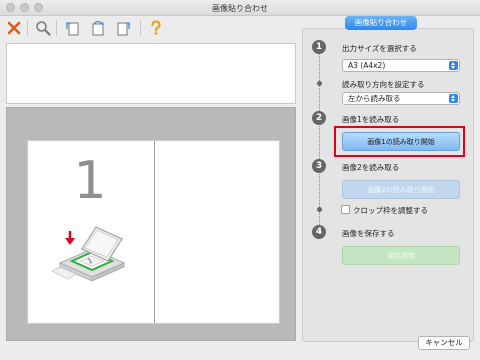 This screenshot has width=480, height=360. Describe the element at coordinates (156, 28) in the screenshot. I see `help-icon` at that location.